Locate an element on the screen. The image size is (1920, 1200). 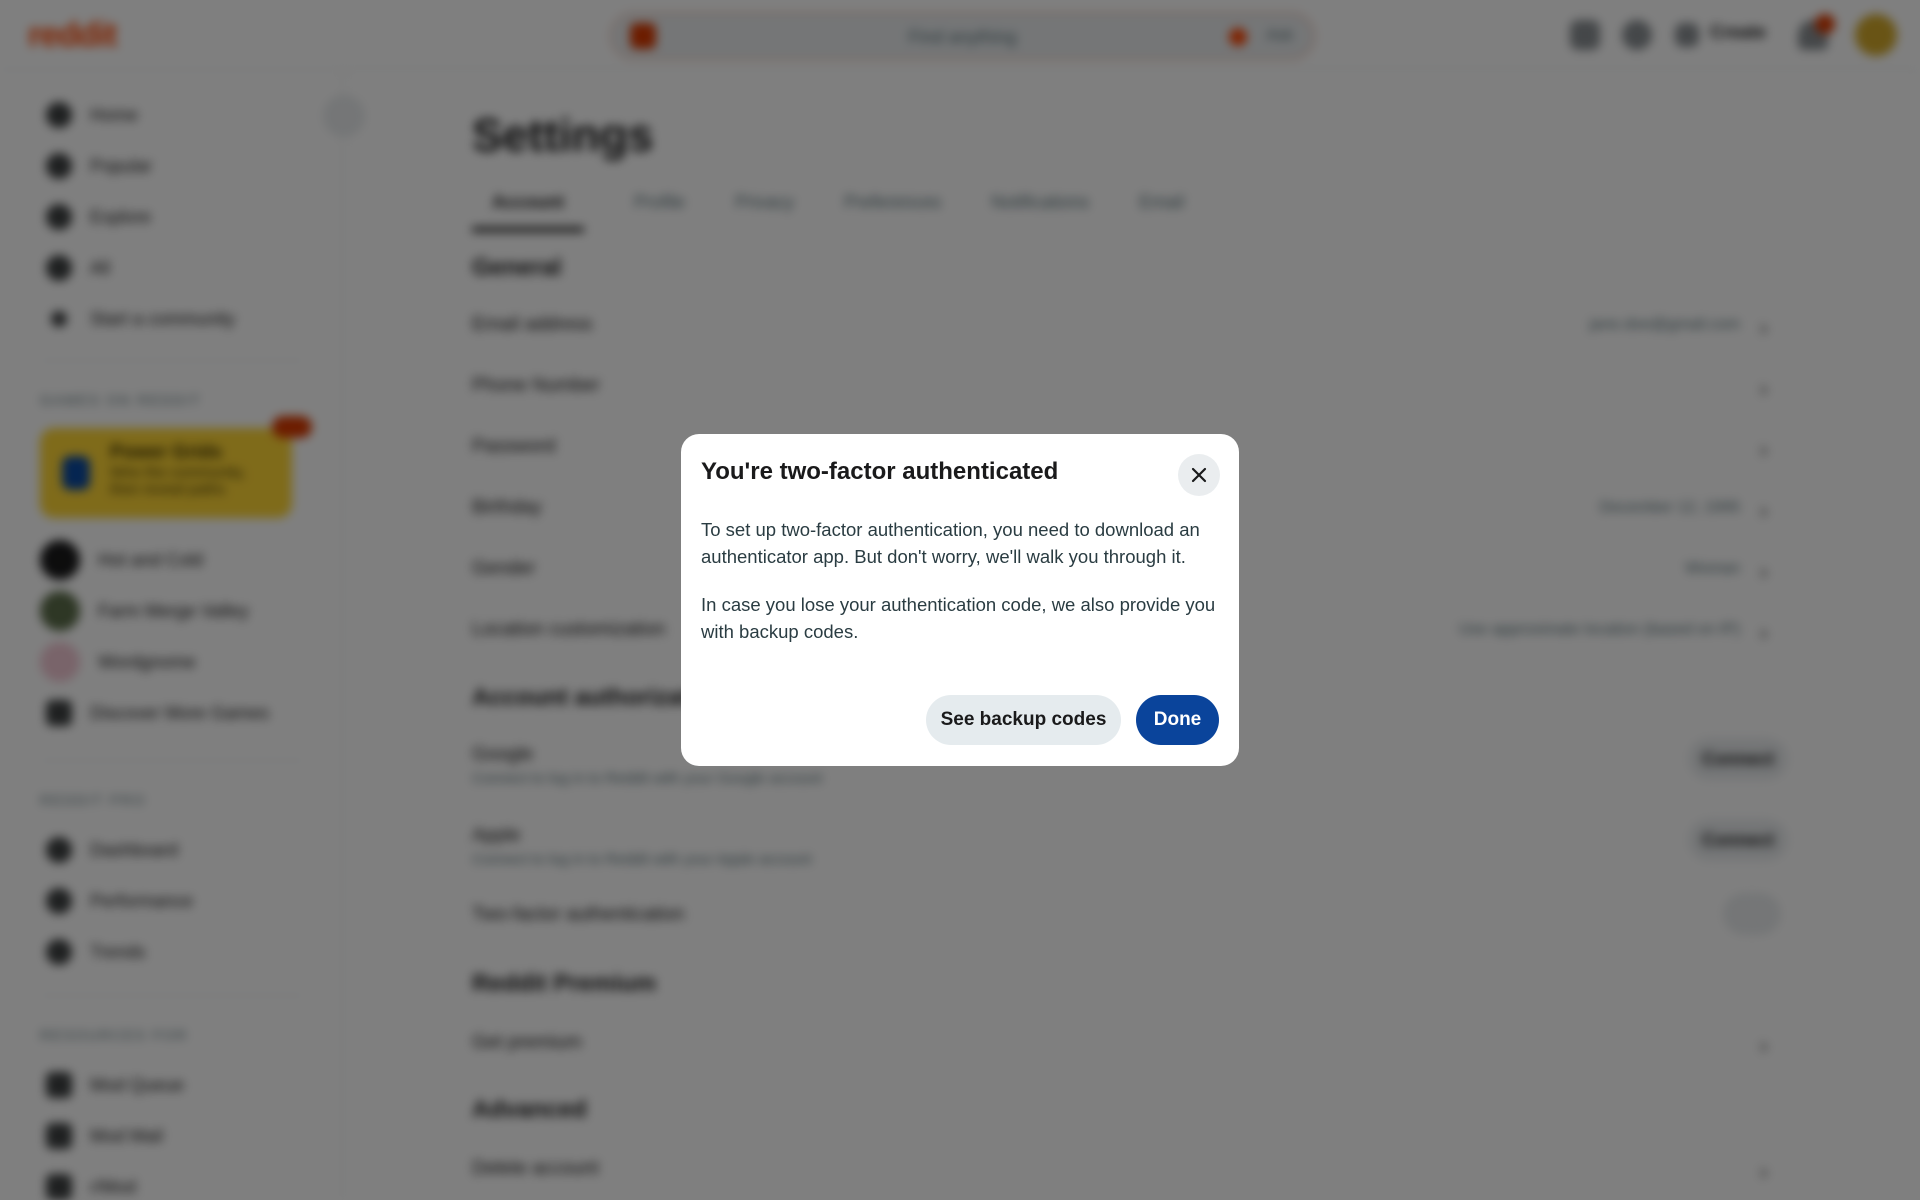
close-button is located at coordinates (1199, 475).